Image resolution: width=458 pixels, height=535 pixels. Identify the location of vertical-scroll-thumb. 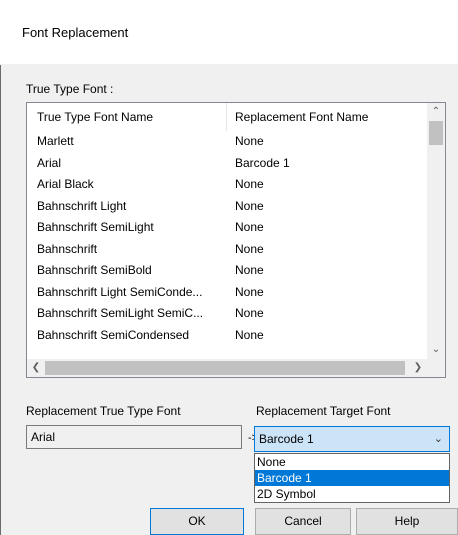
(436, 133).